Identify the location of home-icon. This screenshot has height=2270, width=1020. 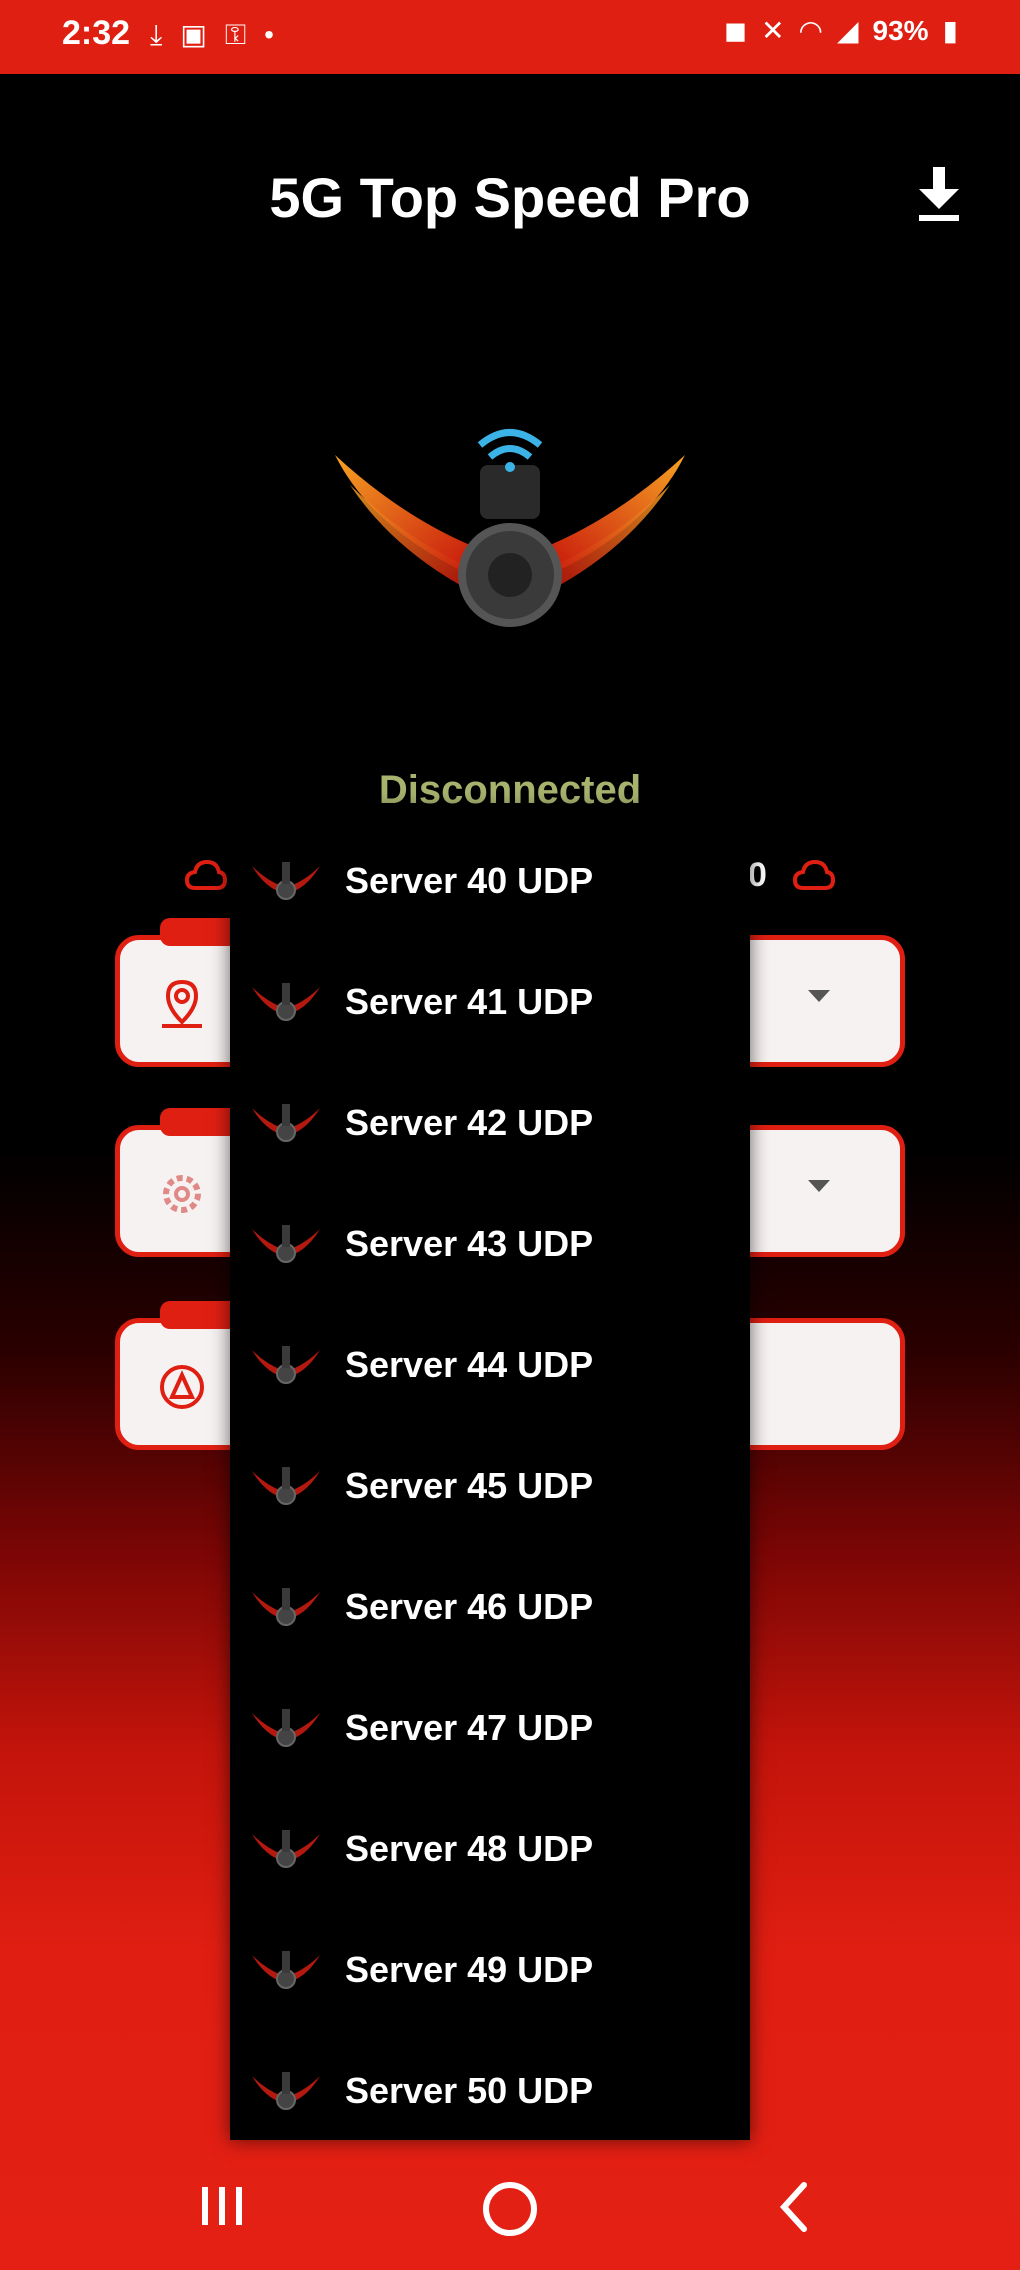
(510, 2209).